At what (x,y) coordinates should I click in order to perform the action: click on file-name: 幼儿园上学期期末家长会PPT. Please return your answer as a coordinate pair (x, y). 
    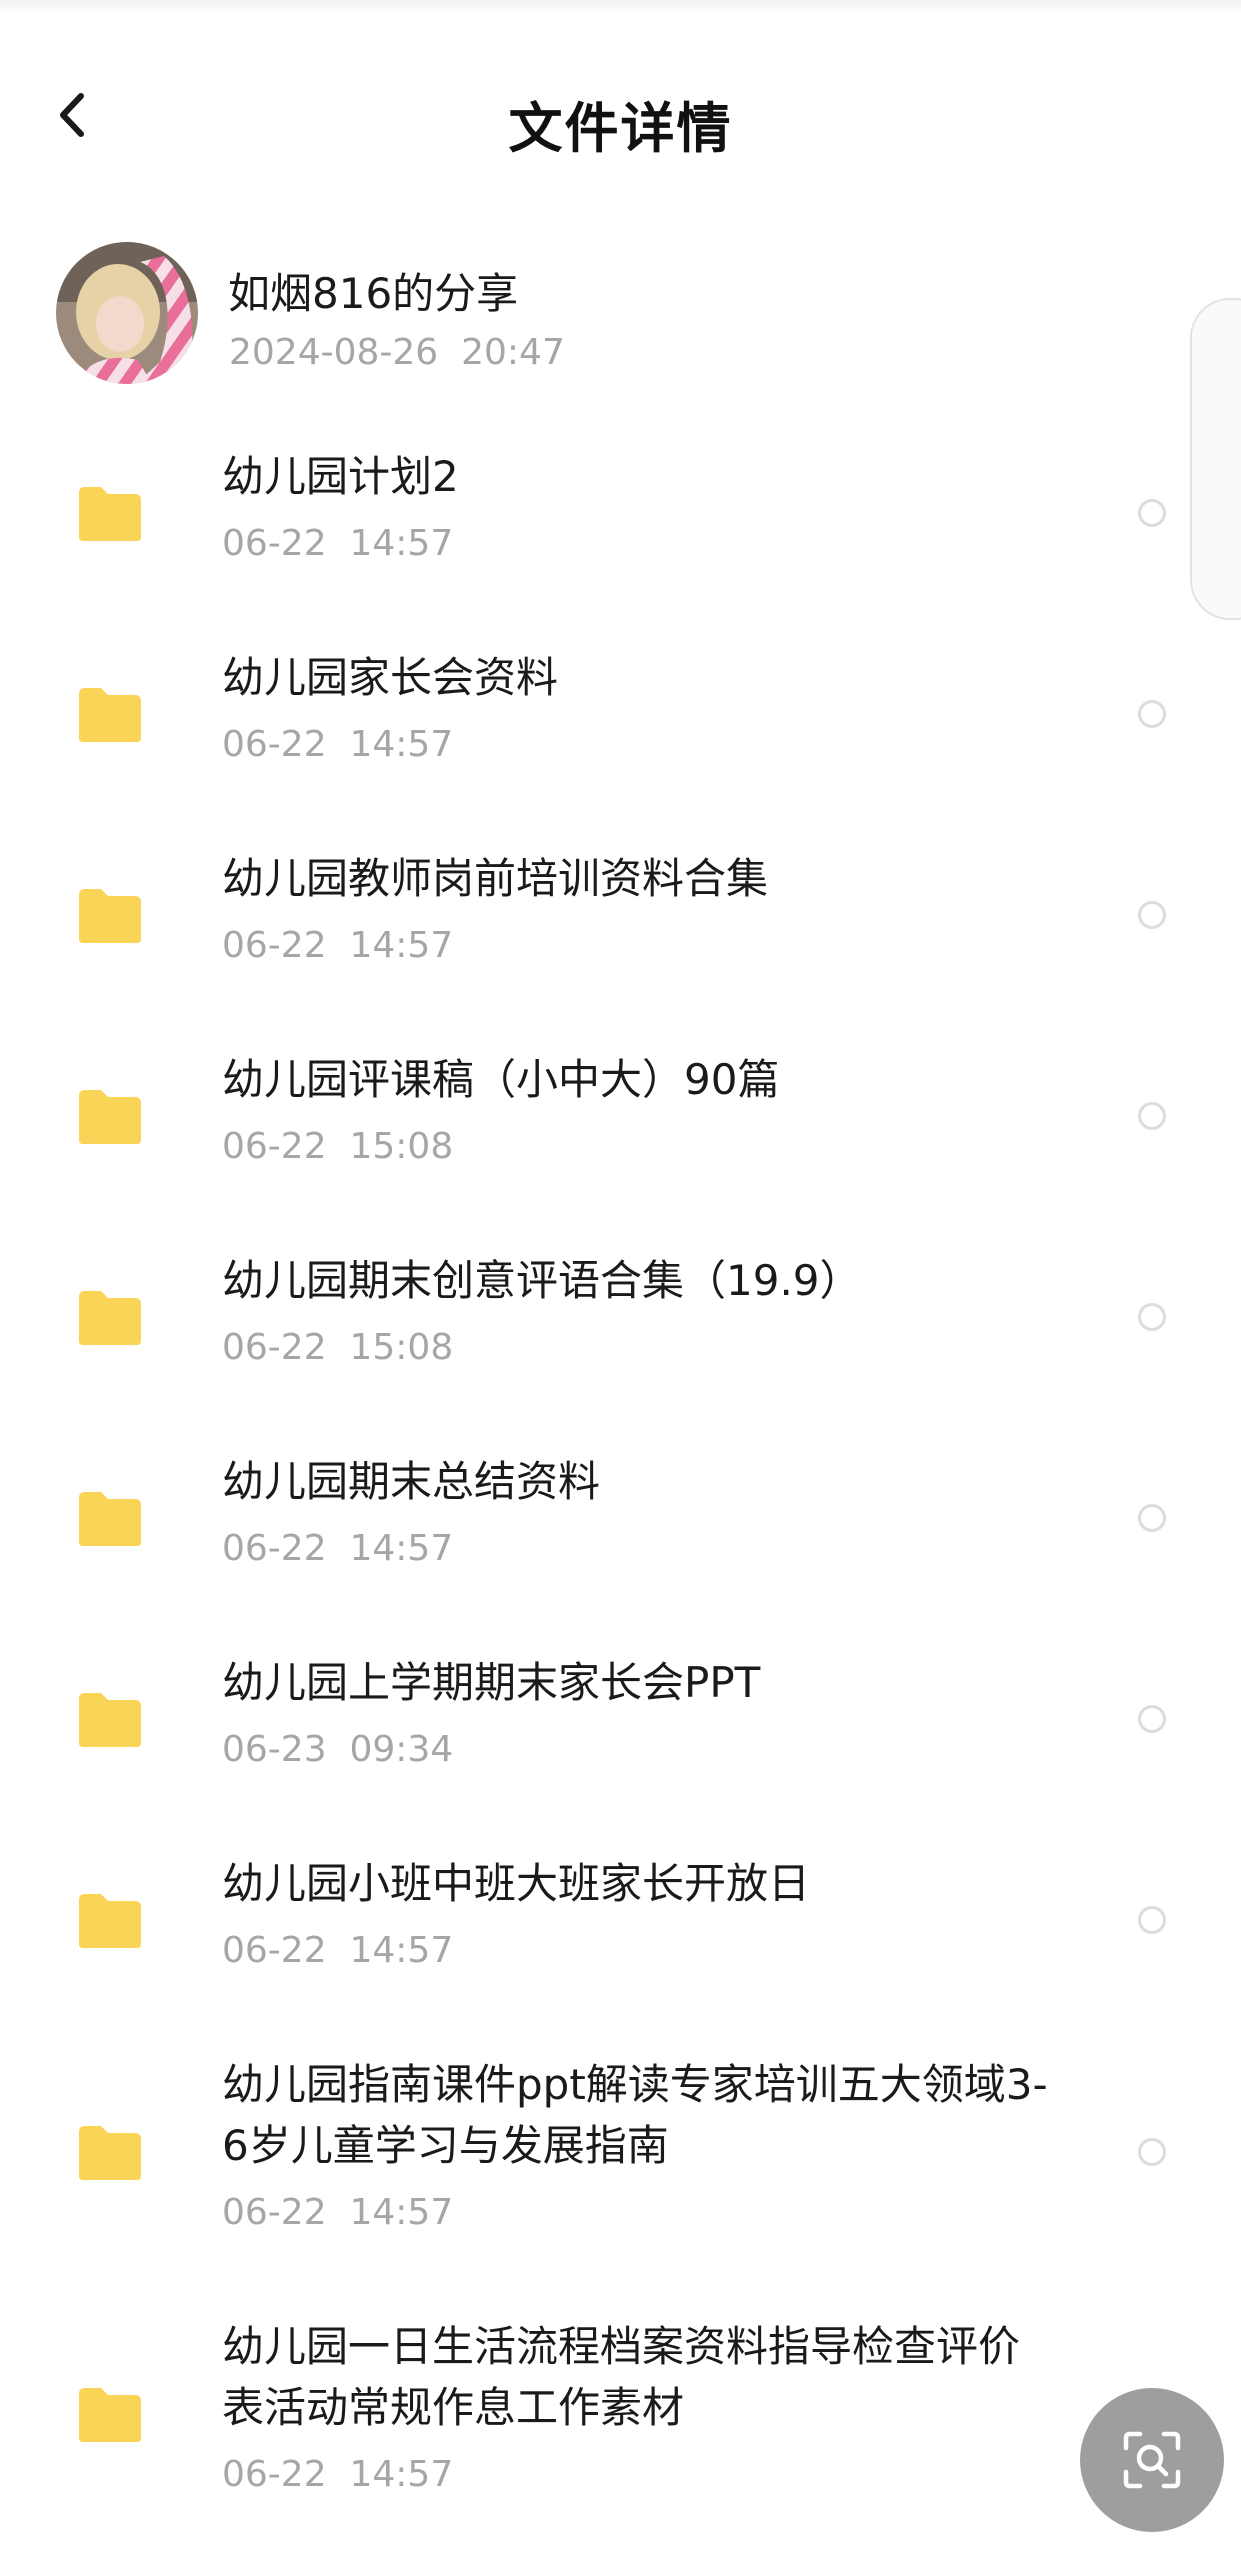
    Looking at the image, I should click on (491, 1682).